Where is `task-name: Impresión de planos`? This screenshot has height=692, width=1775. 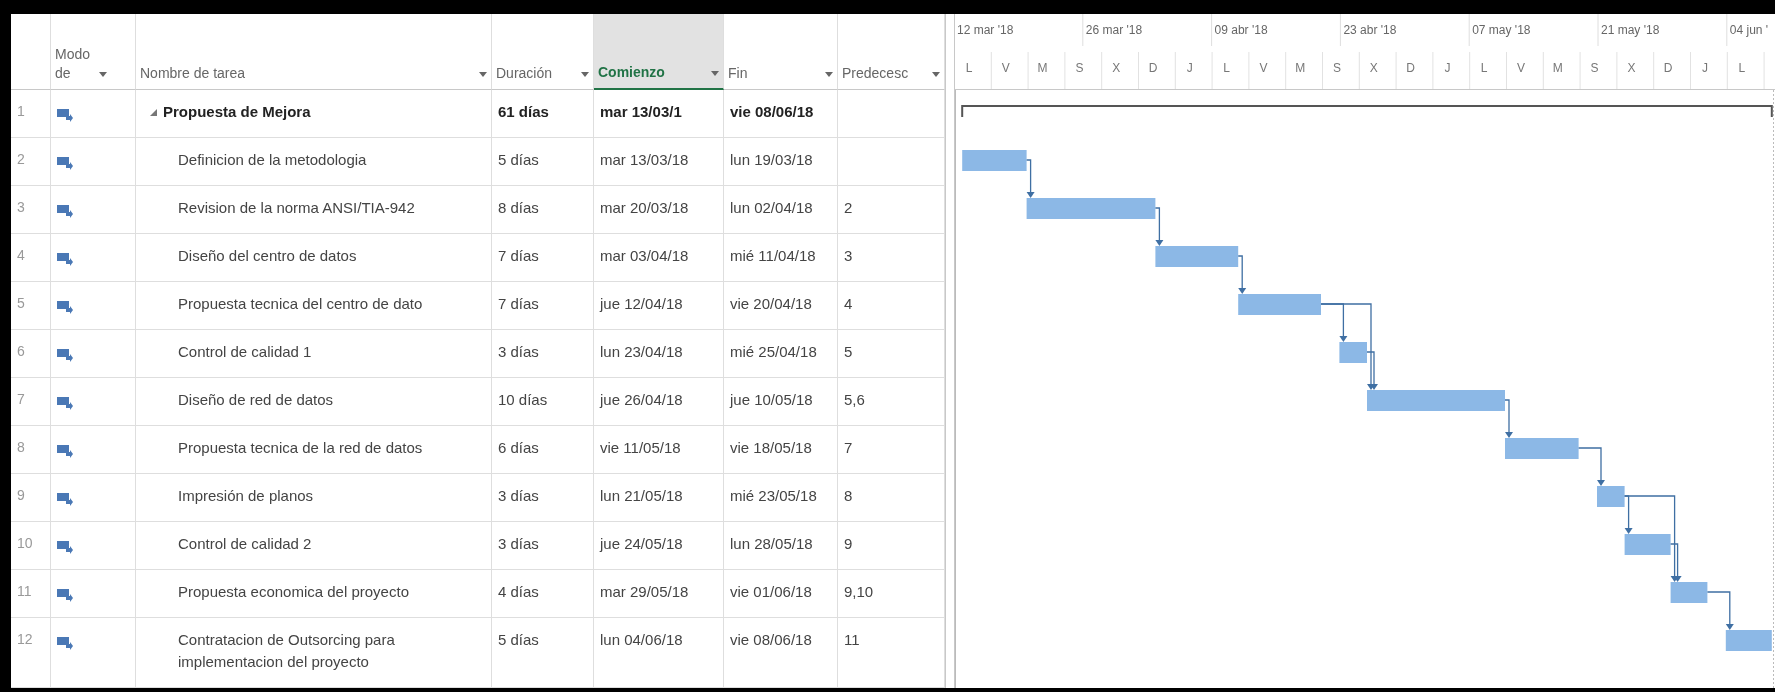 task-name: Impresión de planos is located at coordinates (246, 496).